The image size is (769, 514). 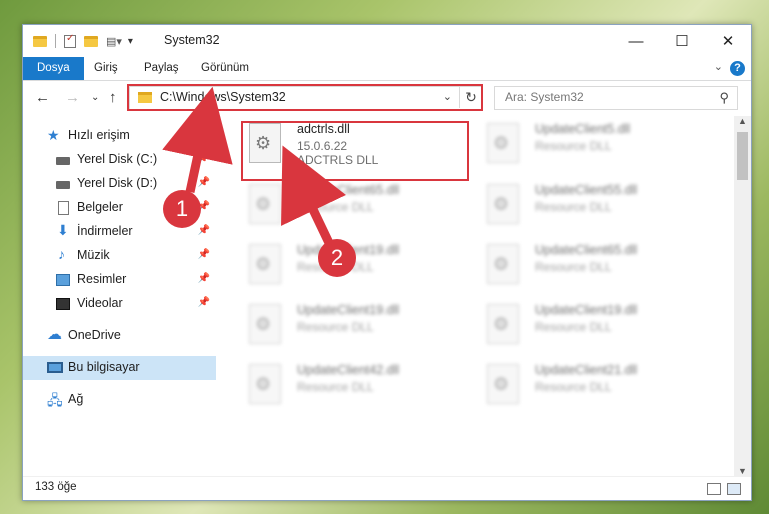 I want to click on step-2-badge: 2, so click(x=337, y=258).